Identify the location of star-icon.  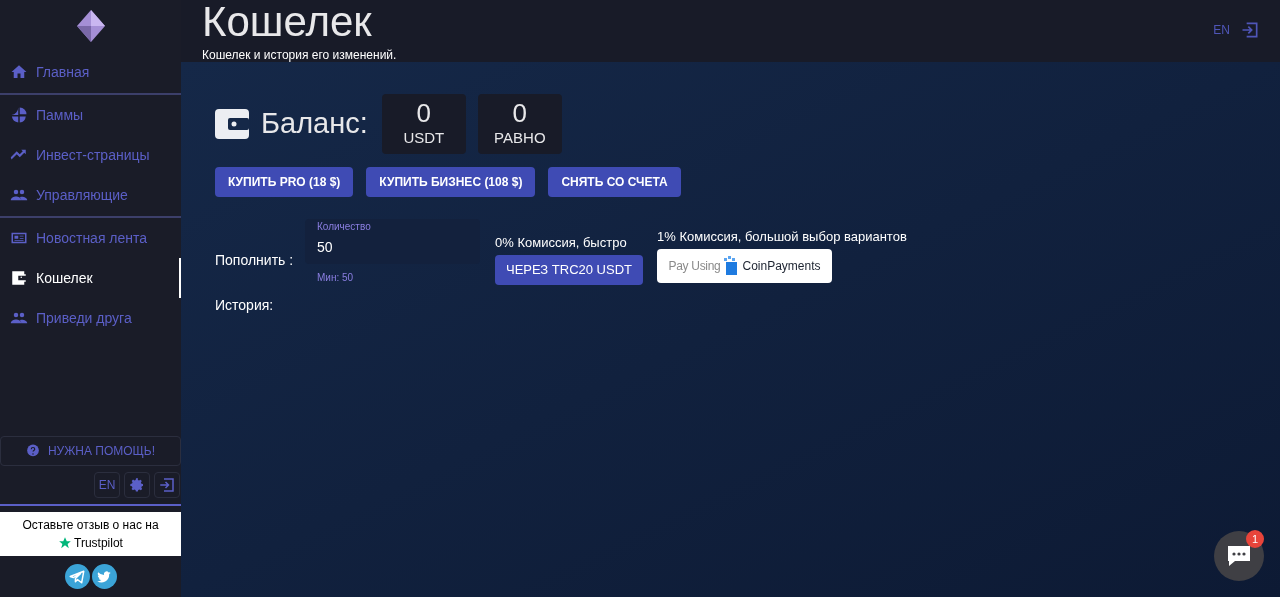
(65, 543).